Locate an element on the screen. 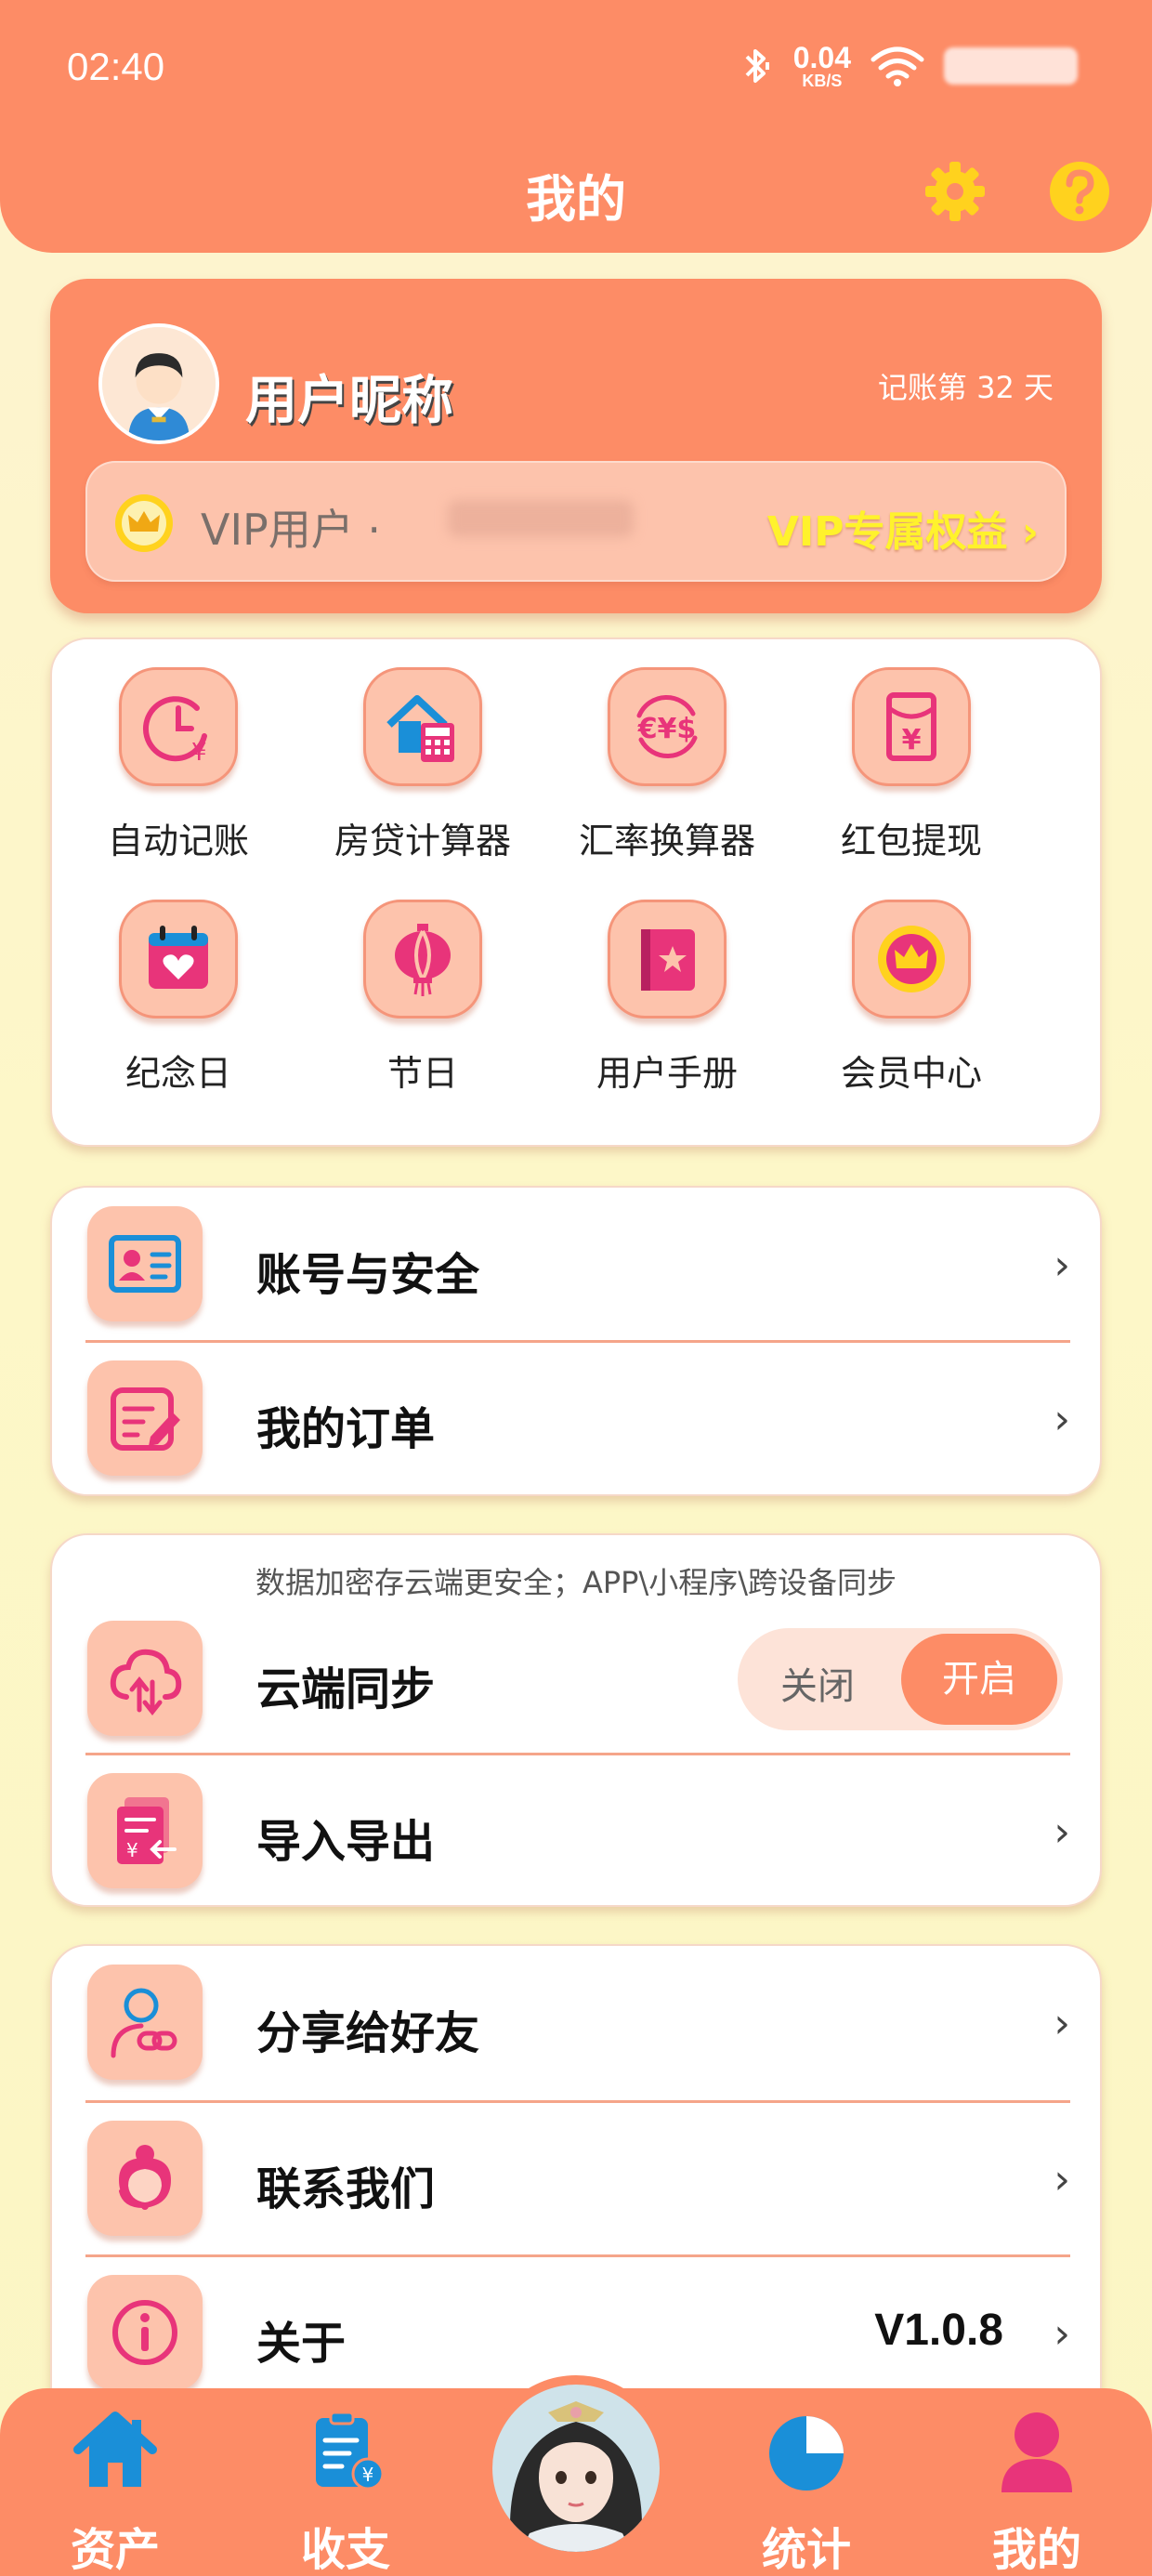 The width and height of the screenshot is (1152, 2576). tool-red-envelope: ¥ 红包提现 is located at coordinates (911, 750).